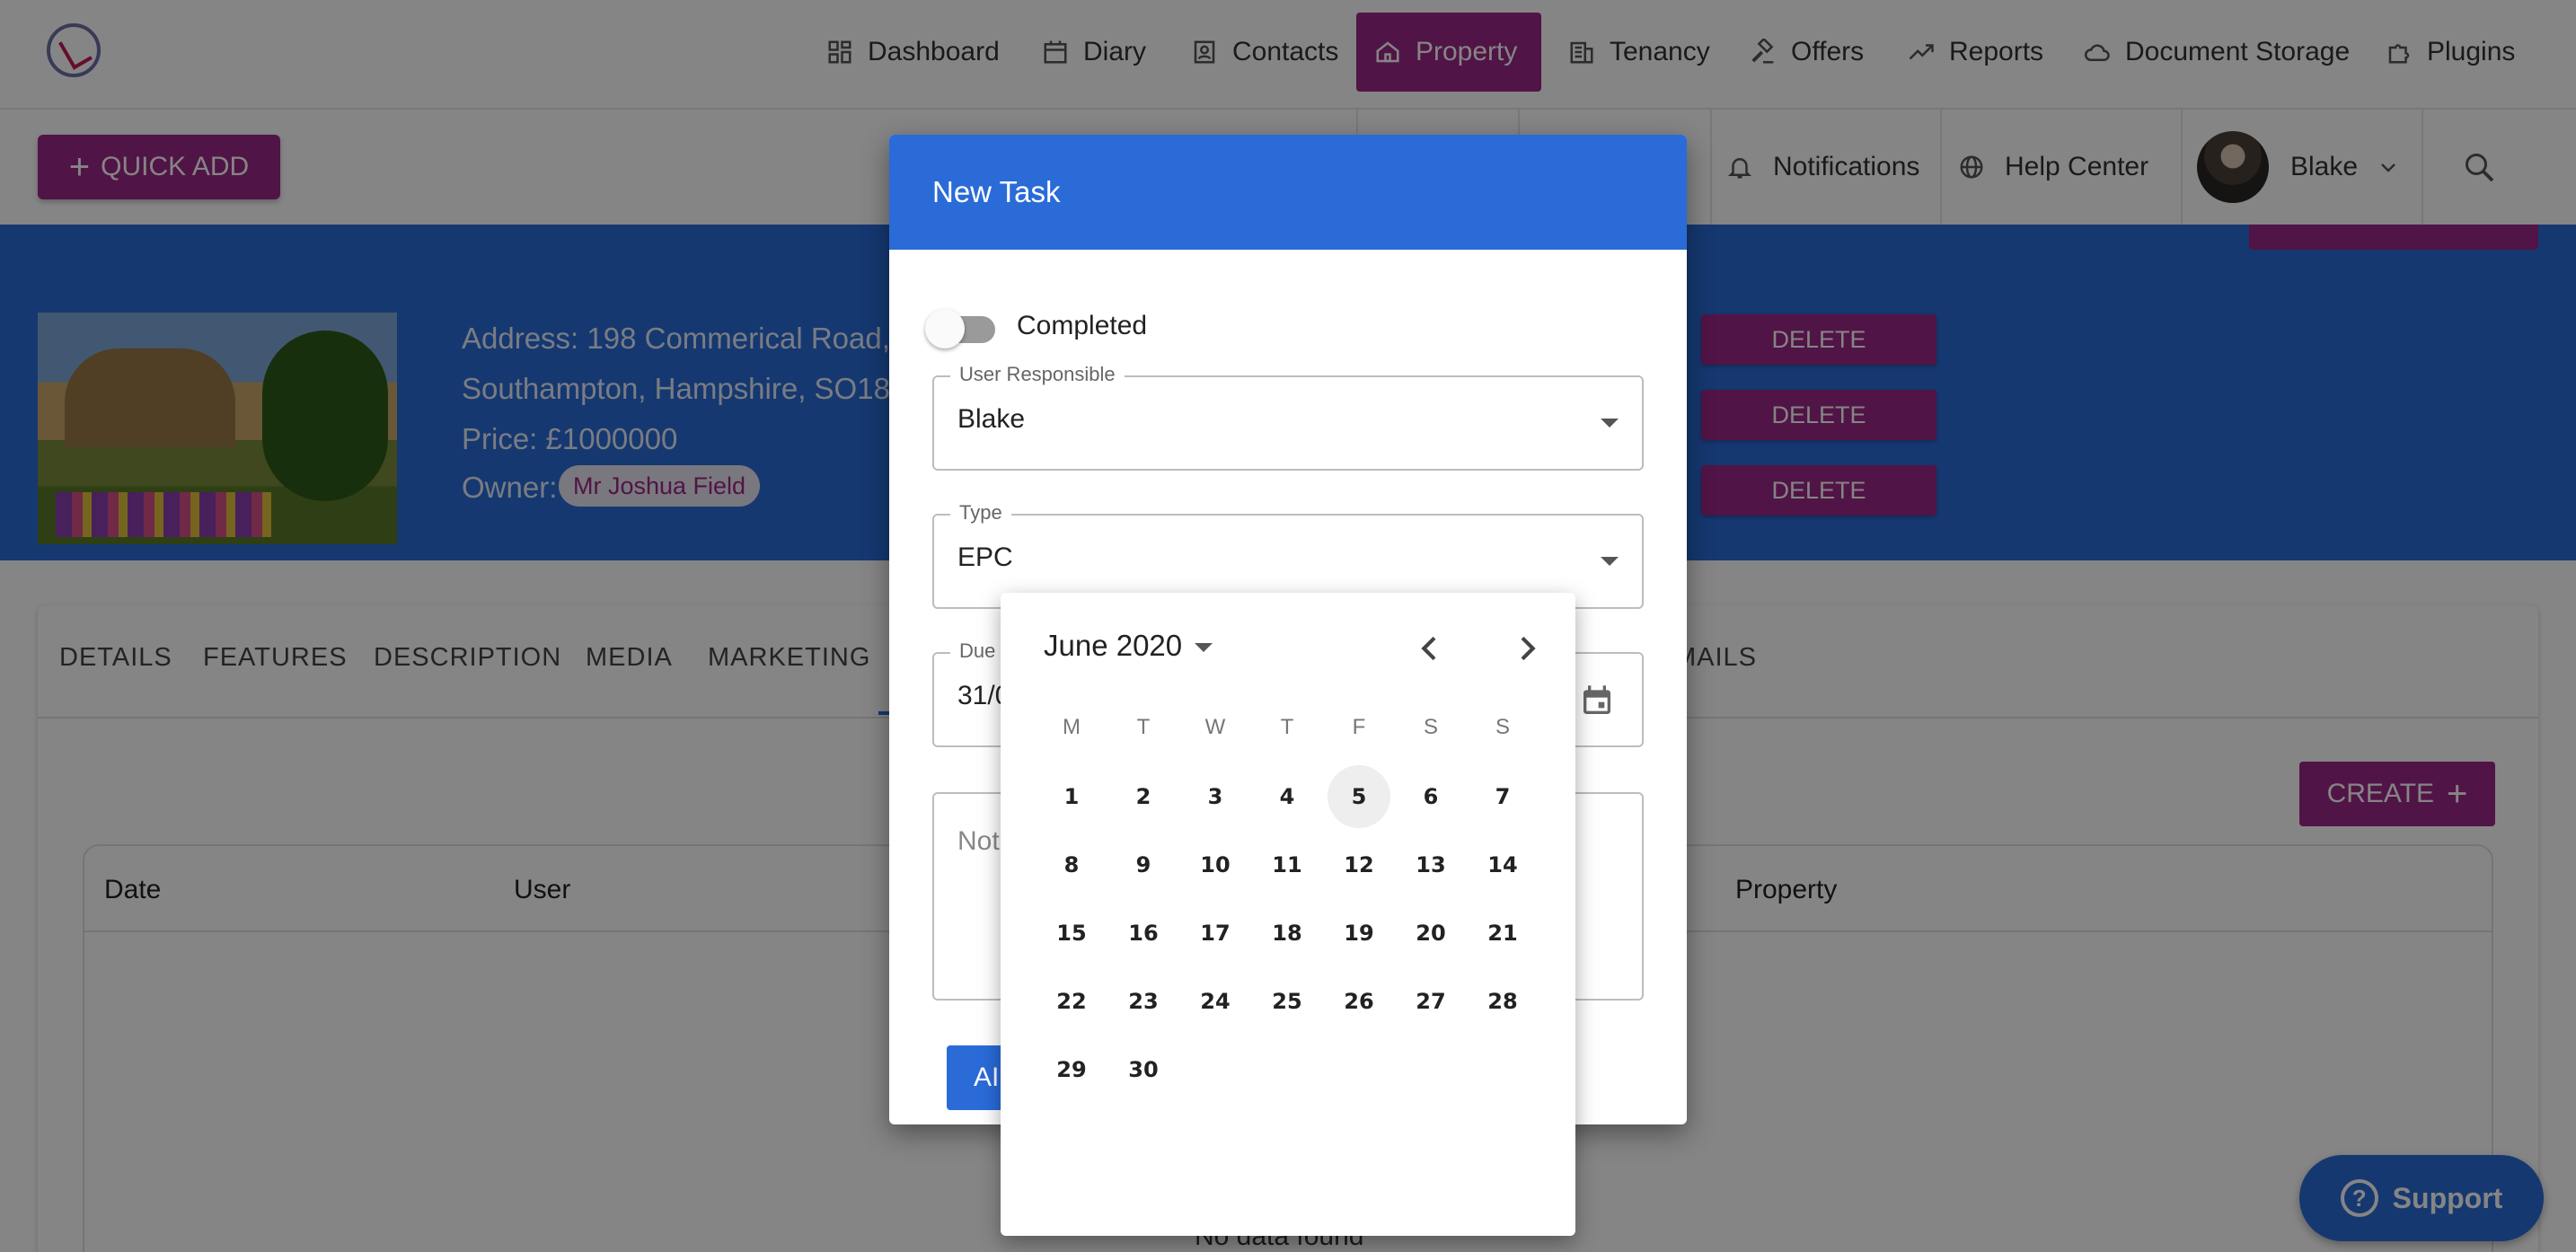 Image resolution: width=2576 pixels, height=1252 pixels. Describe the element at coordinates (1527, 648) in the screenshot. I see `chevron-right-icon` at that location.